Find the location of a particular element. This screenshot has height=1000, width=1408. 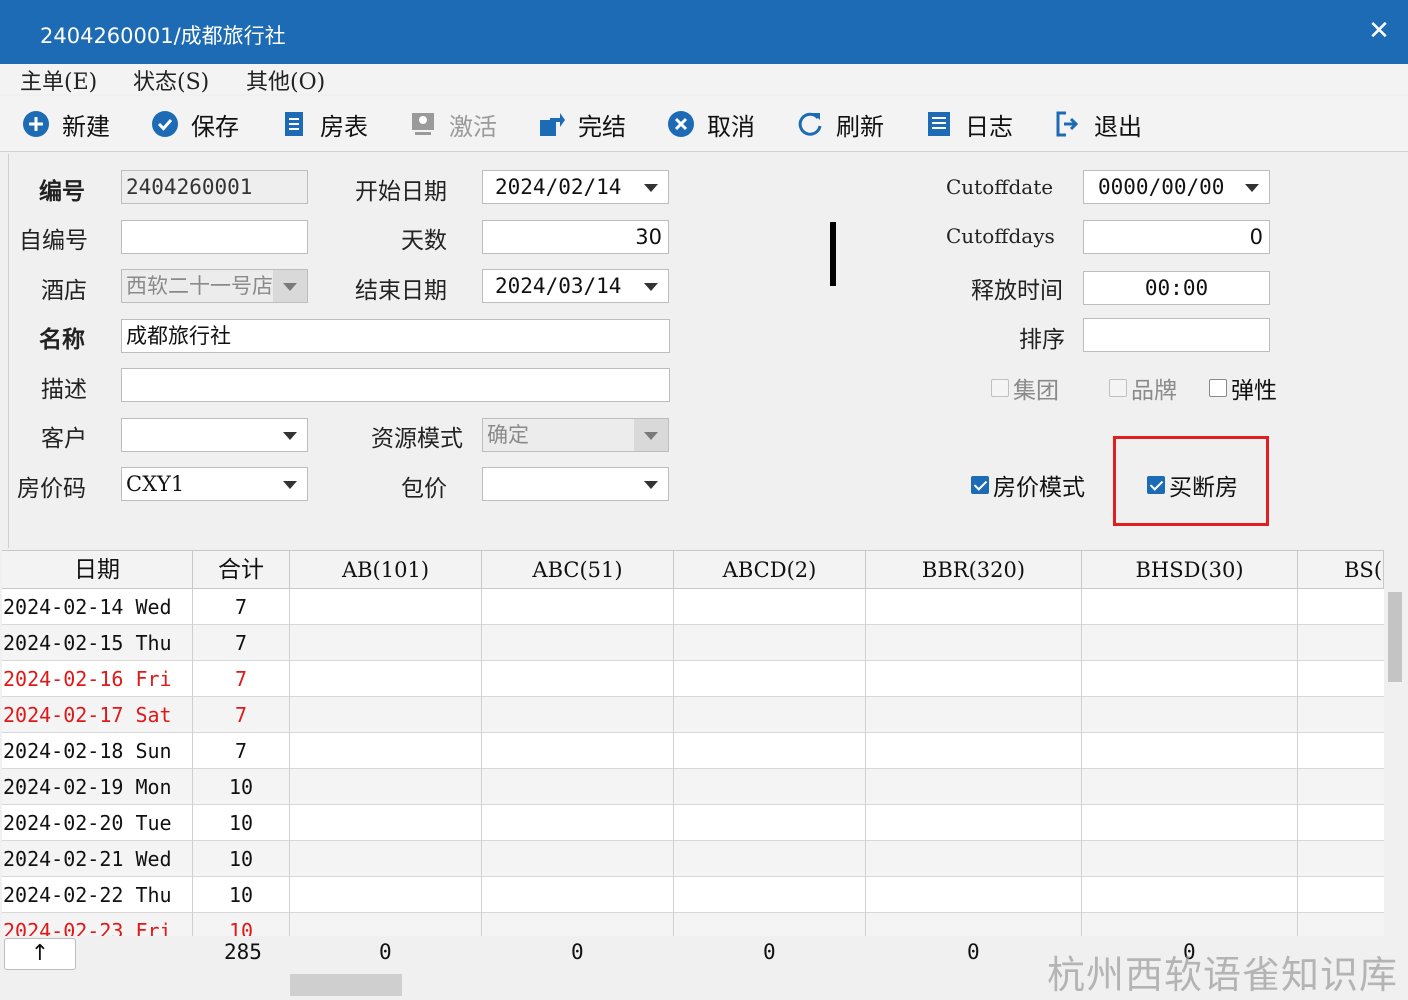

start-date-picker: 2024/02/14 is located at coordinates (575, 187).